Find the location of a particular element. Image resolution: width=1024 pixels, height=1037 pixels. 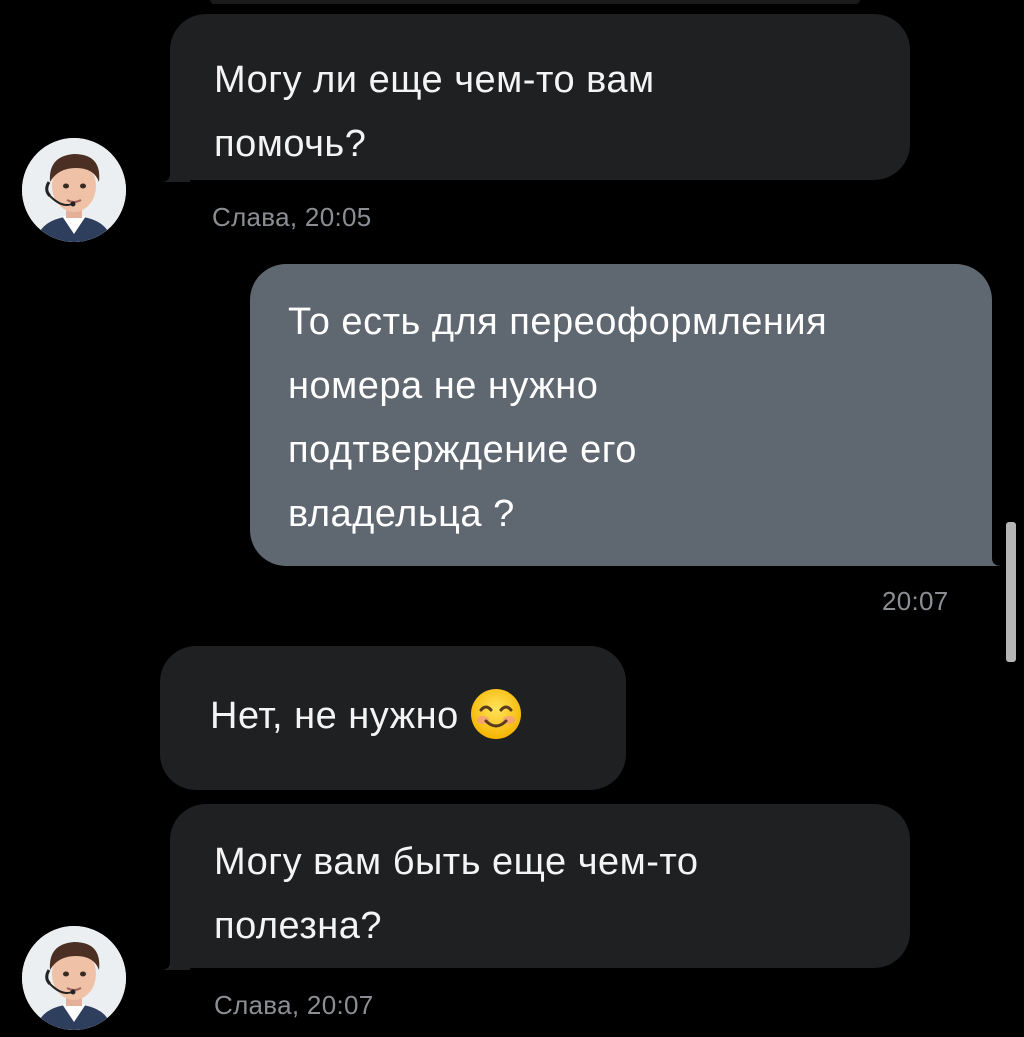

message-text-line: помочь? is located at coordinates (290, 144).